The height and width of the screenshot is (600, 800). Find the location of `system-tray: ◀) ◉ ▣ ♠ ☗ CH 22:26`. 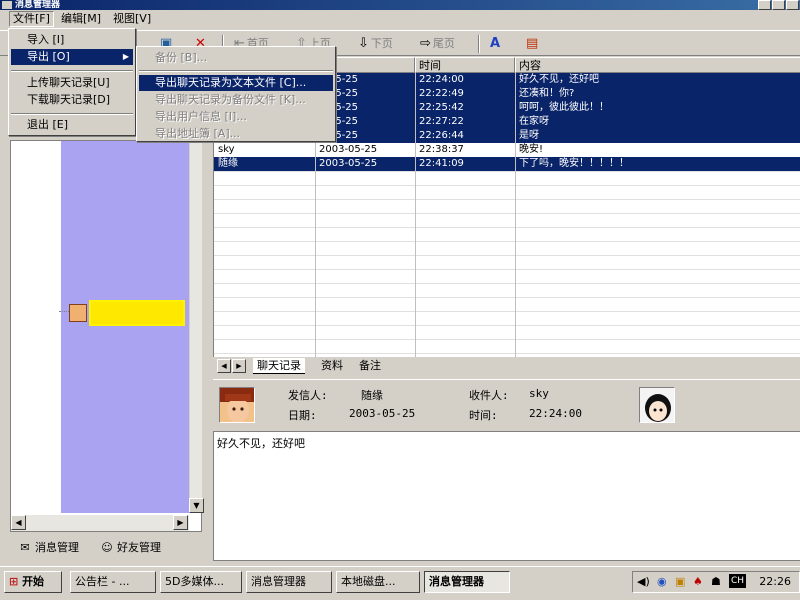

system-tray: ◀) ◉ ▣ ♠ ☗ CH 22:26 is located at coordinates (716, 582).